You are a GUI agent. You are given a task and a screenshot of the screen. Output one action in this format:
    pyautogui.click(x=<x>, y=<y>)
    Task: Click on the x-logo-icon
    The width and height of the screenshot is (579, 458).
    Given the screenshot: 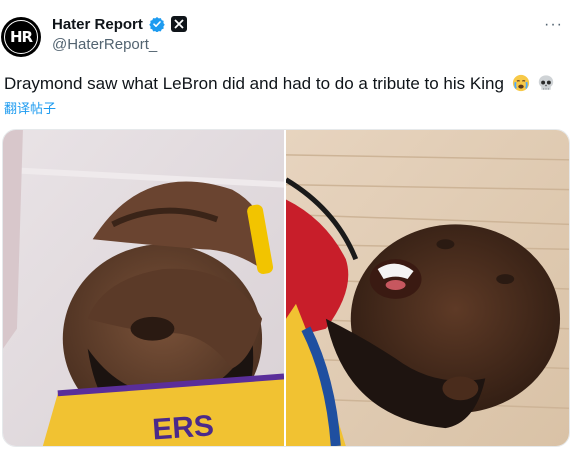 What is the action you would take?
    pyautogui.click(x=178, y=24)
    